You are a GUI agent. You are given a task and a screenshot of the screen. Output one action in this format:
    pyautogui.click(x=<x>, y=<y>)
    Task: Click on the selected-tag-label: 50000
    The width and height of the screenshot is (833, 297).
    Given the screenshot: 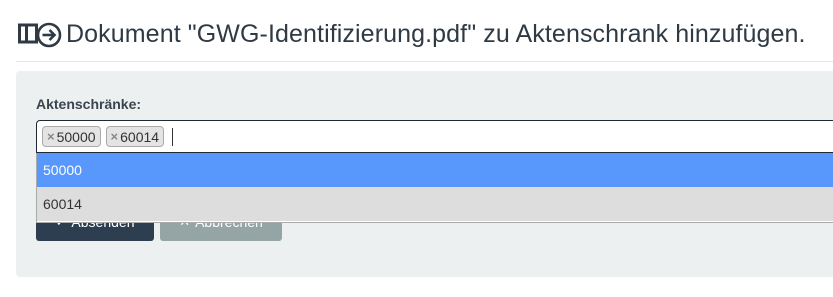 What is the action you would take?
    pyautogui.click(x=76, y=136)
    